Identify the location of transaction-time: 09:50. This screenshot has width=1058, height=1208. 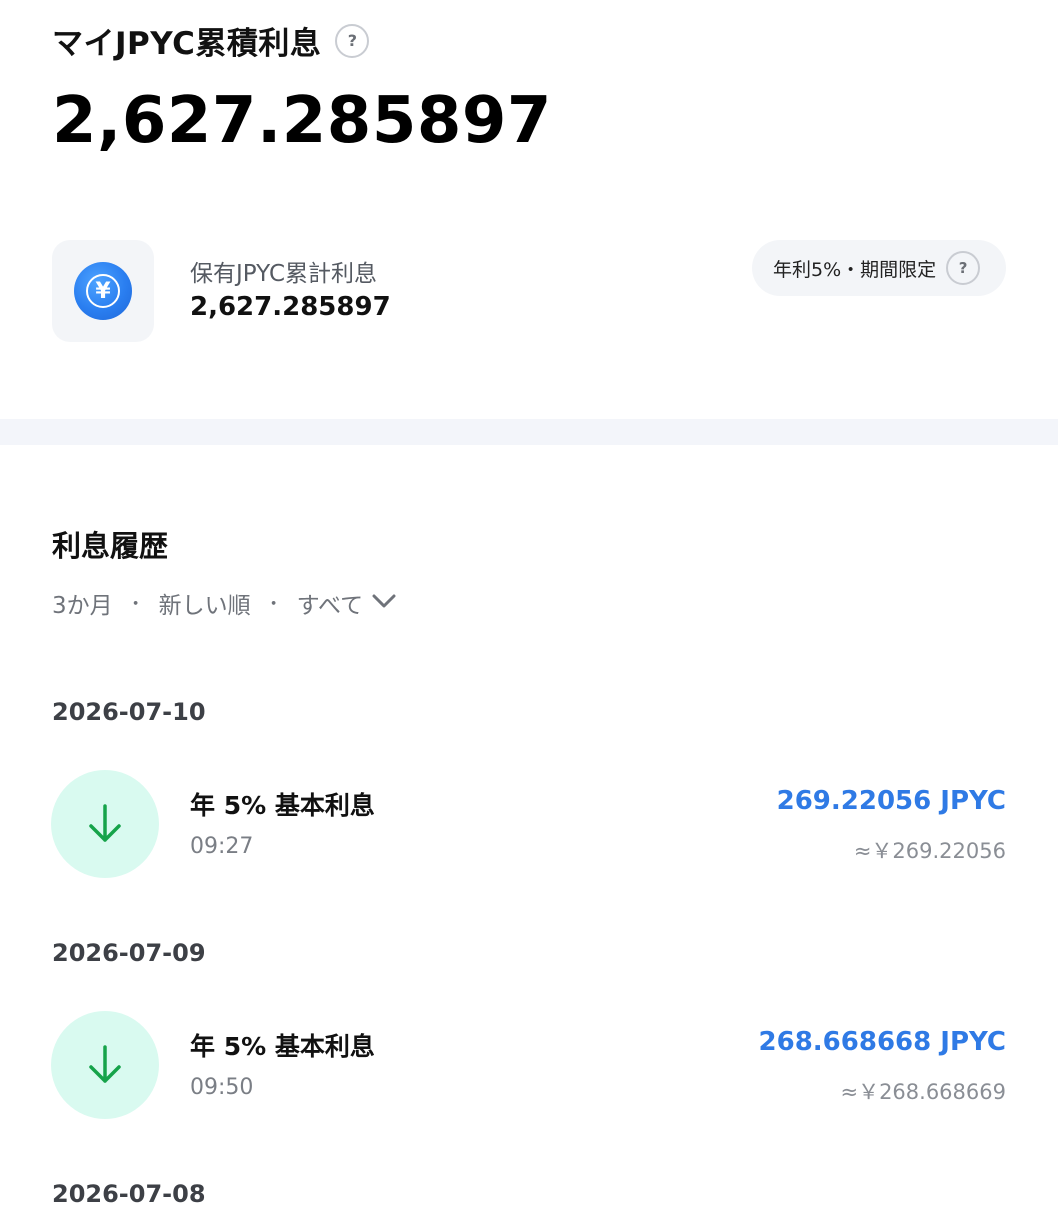
(222, 1087).